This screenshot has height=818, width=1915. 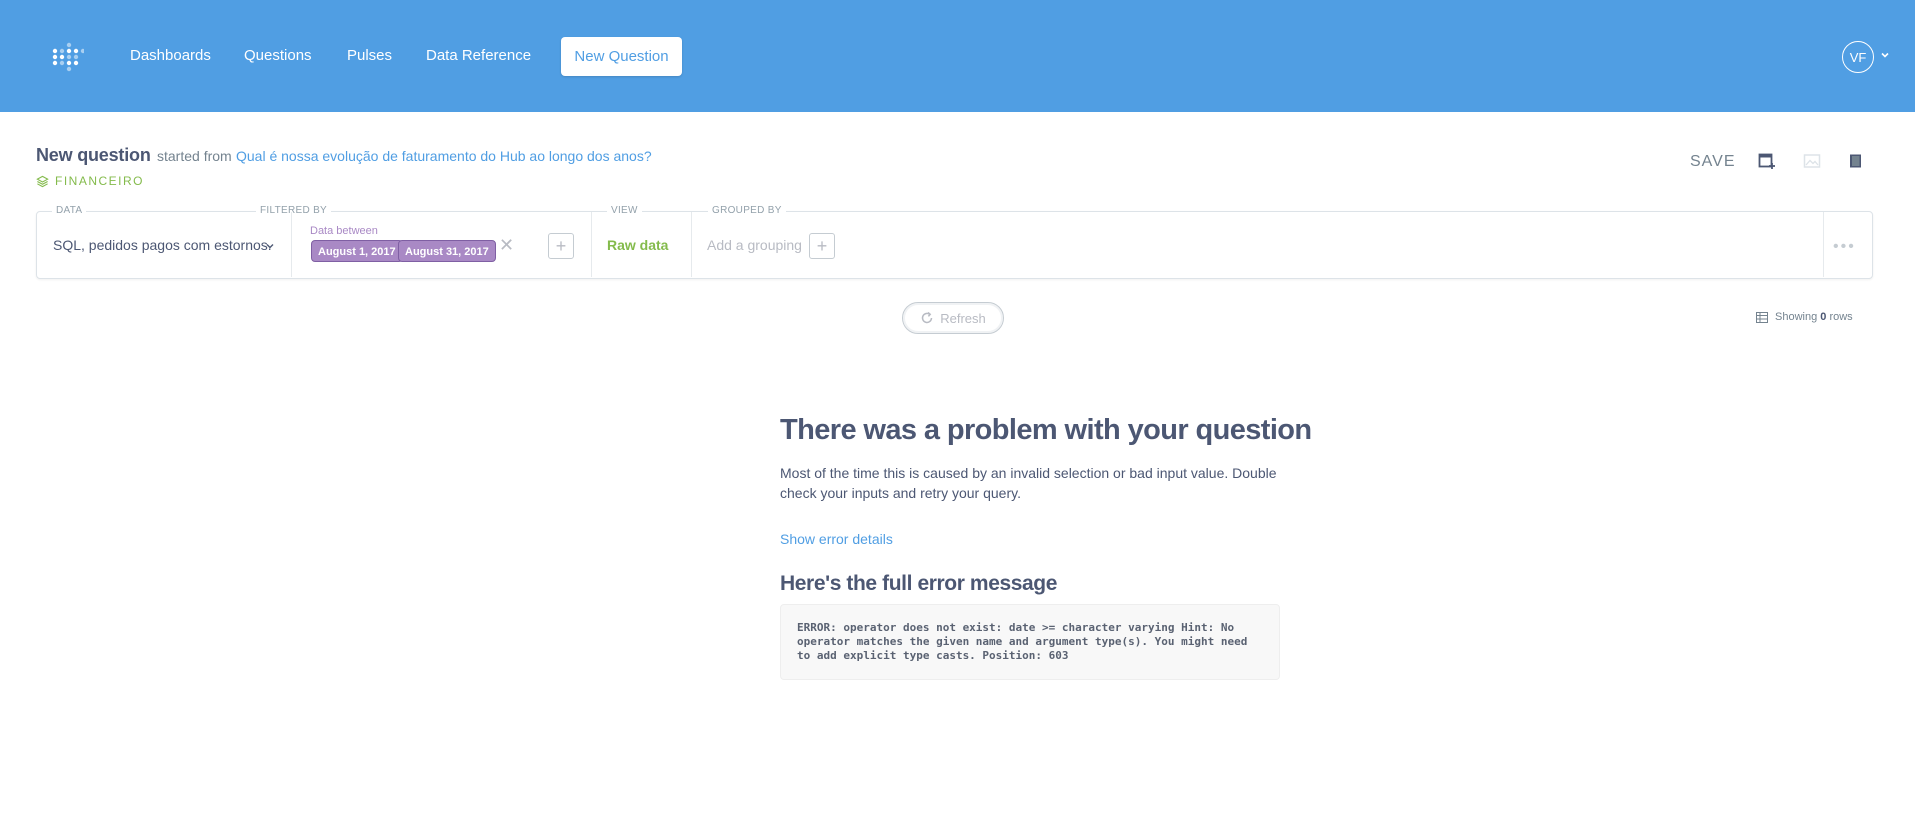 I want to click on refresh-label: Refresh, so click(x=963, y=318).